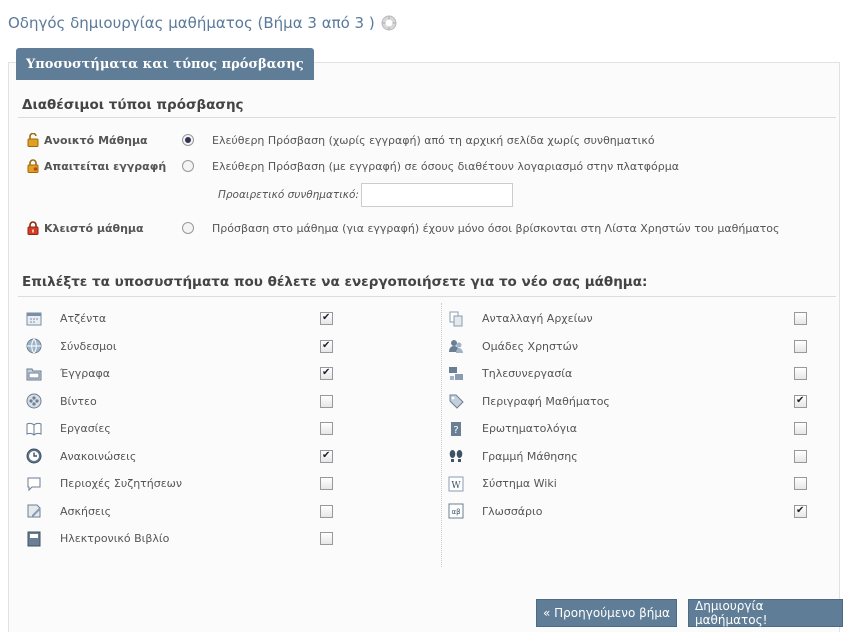  What do you see at coordinates (627, 347) in the screenshot?
I see `module-row: Ομάδες Χρηστών` at bounding box center [627, 347].